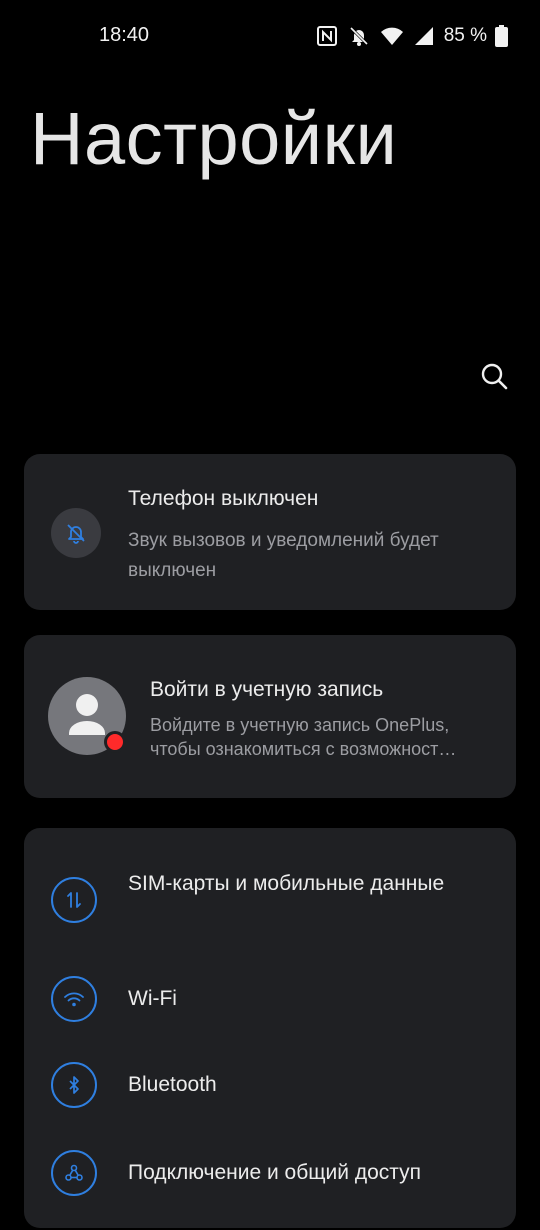  What do you see at coordinates (501, 36) in the screenshot?
I see `battery-icon` at bounding box center [501, 36].